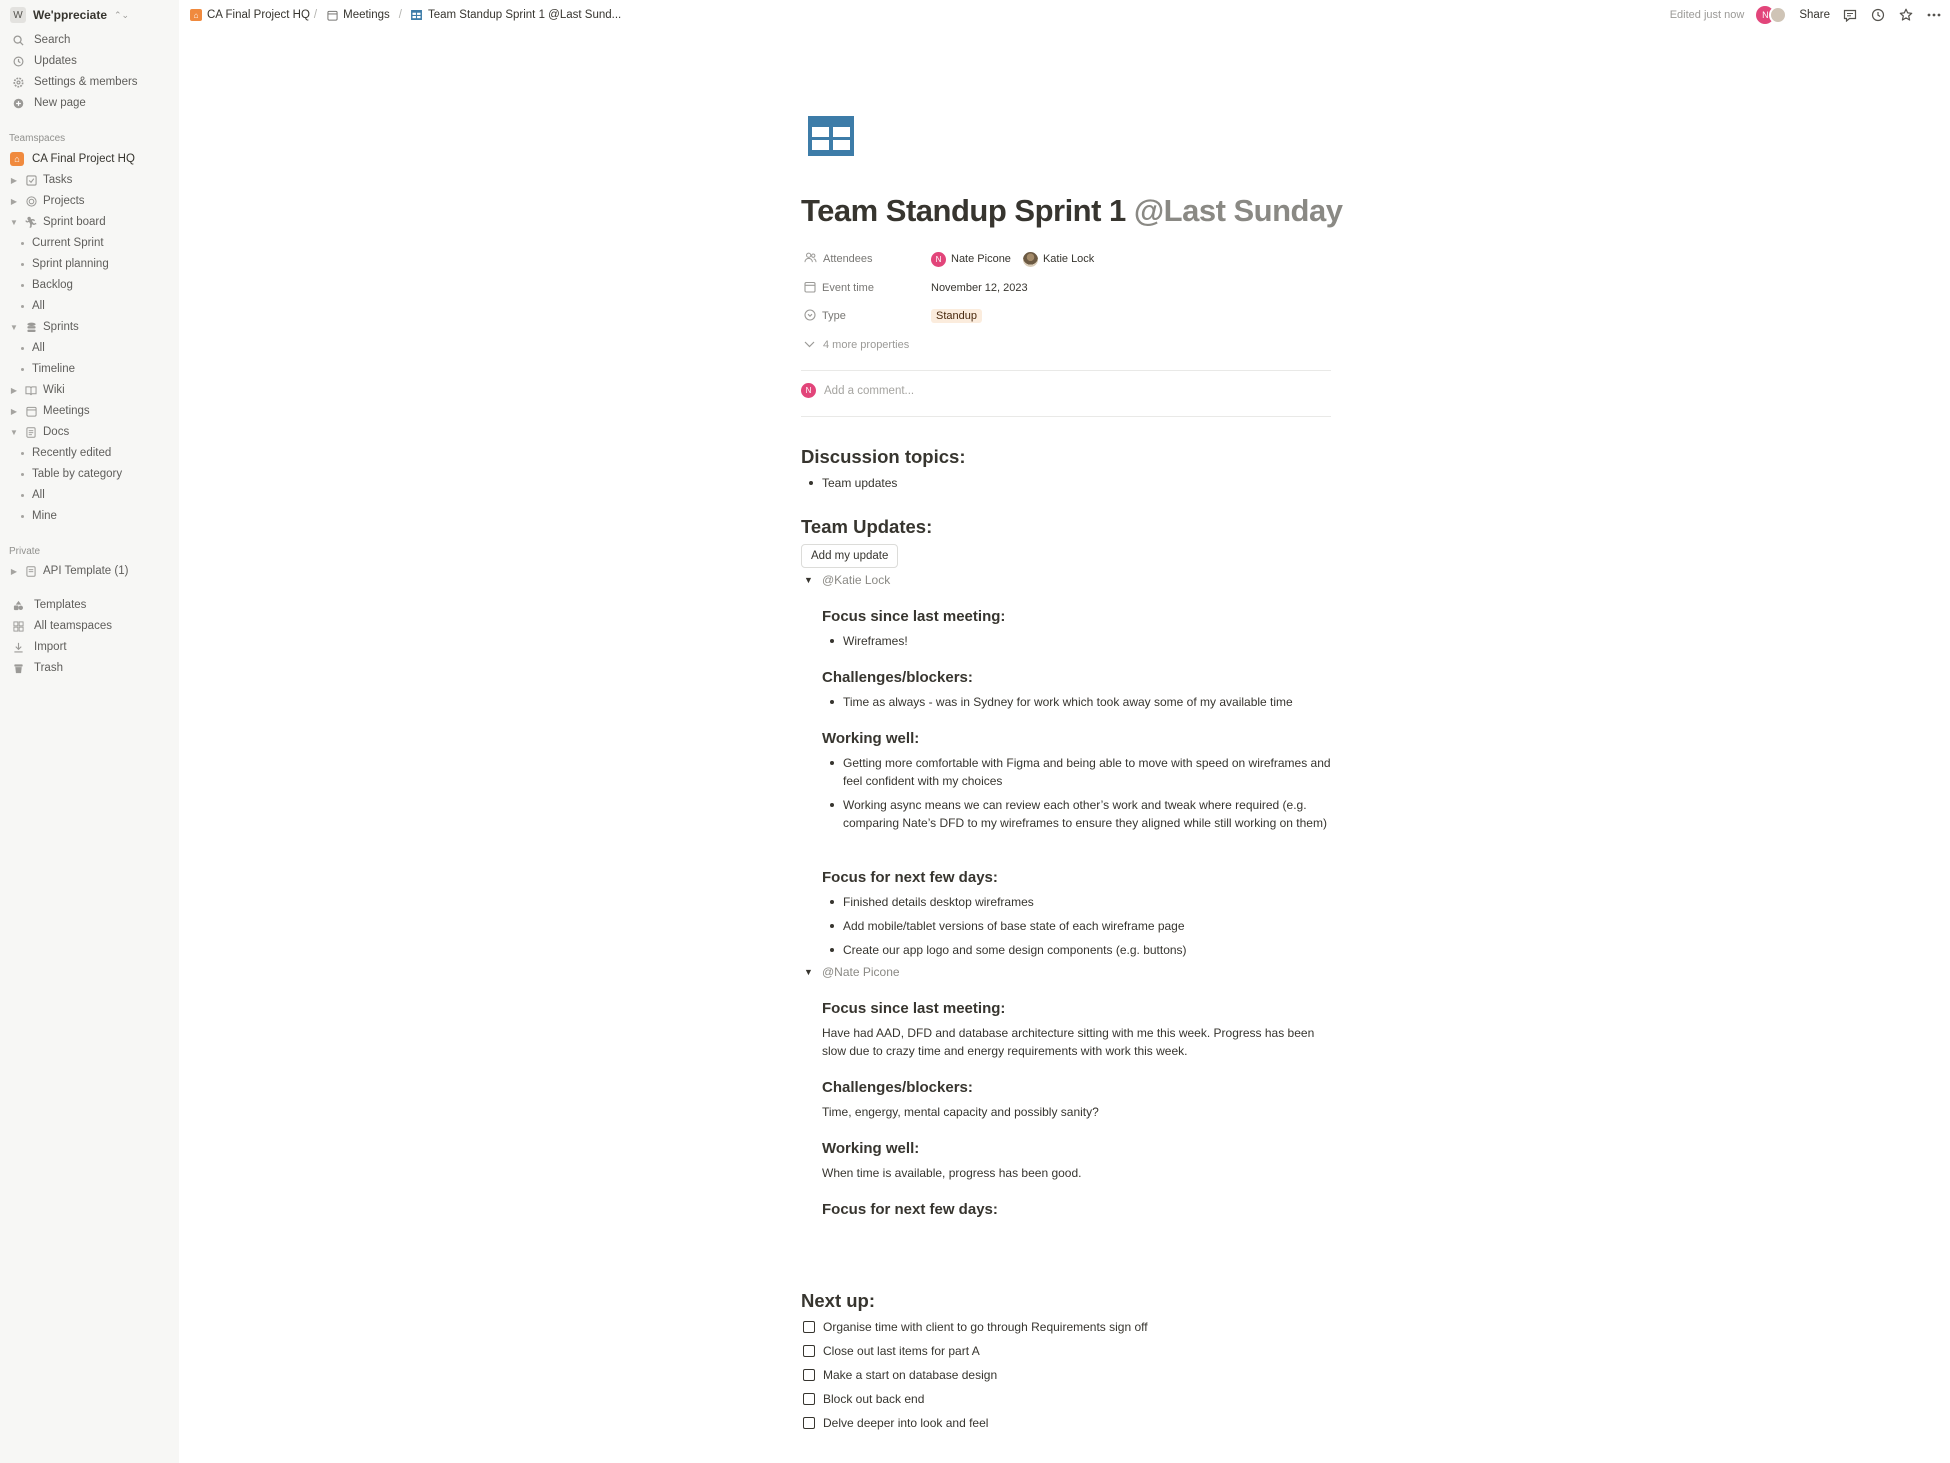 This screenshot has width=1950, height=1463. I want to click on sidebar-item-sprints: ▼ Sprints, so click(89, 327).